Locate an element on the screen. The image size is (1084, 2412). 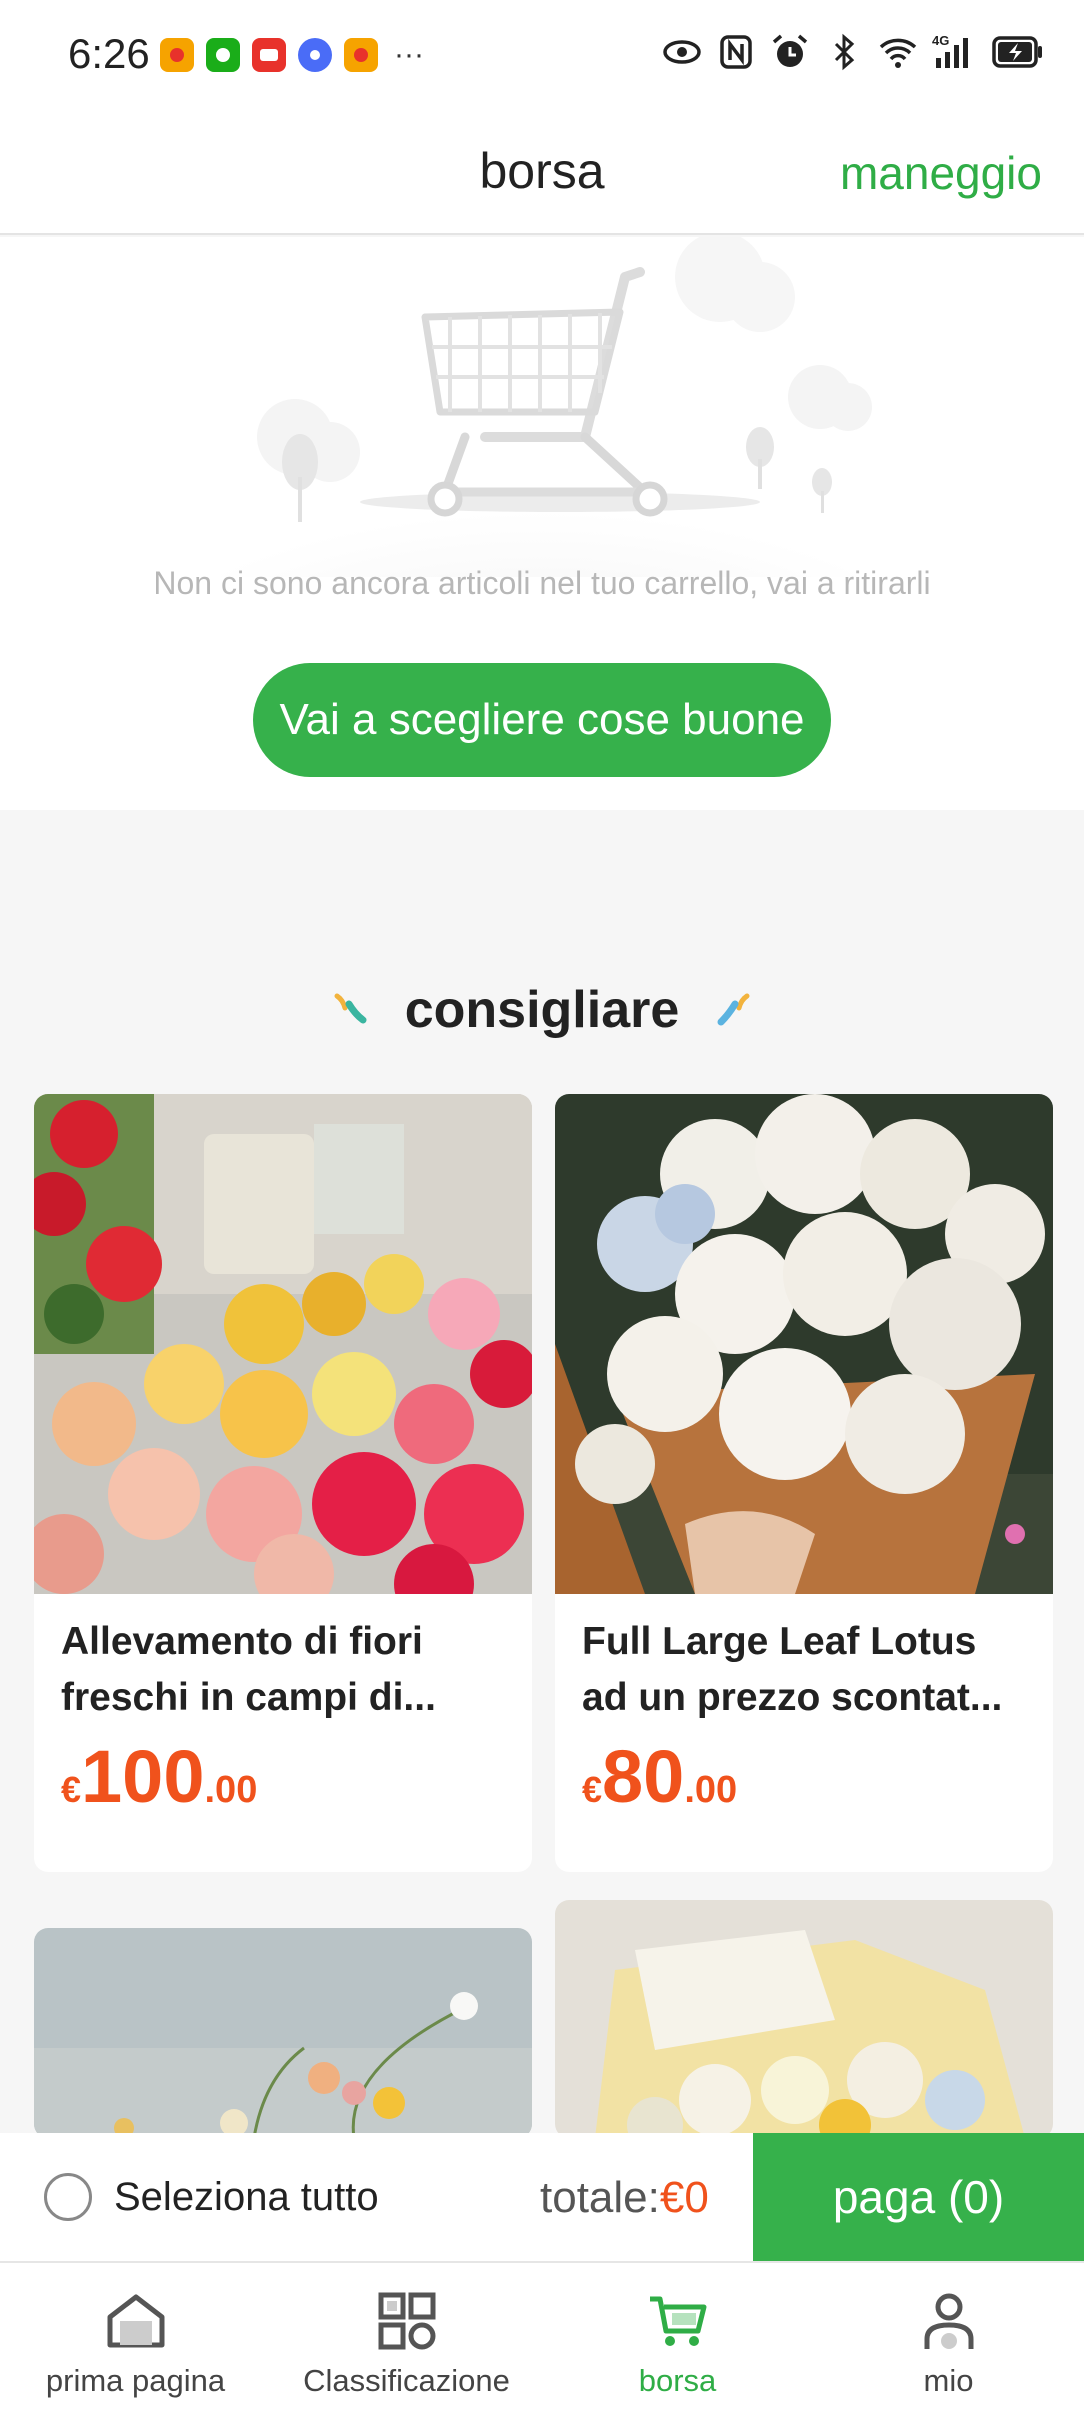
manage-button: maneggio is located at coordinates (941, 173).